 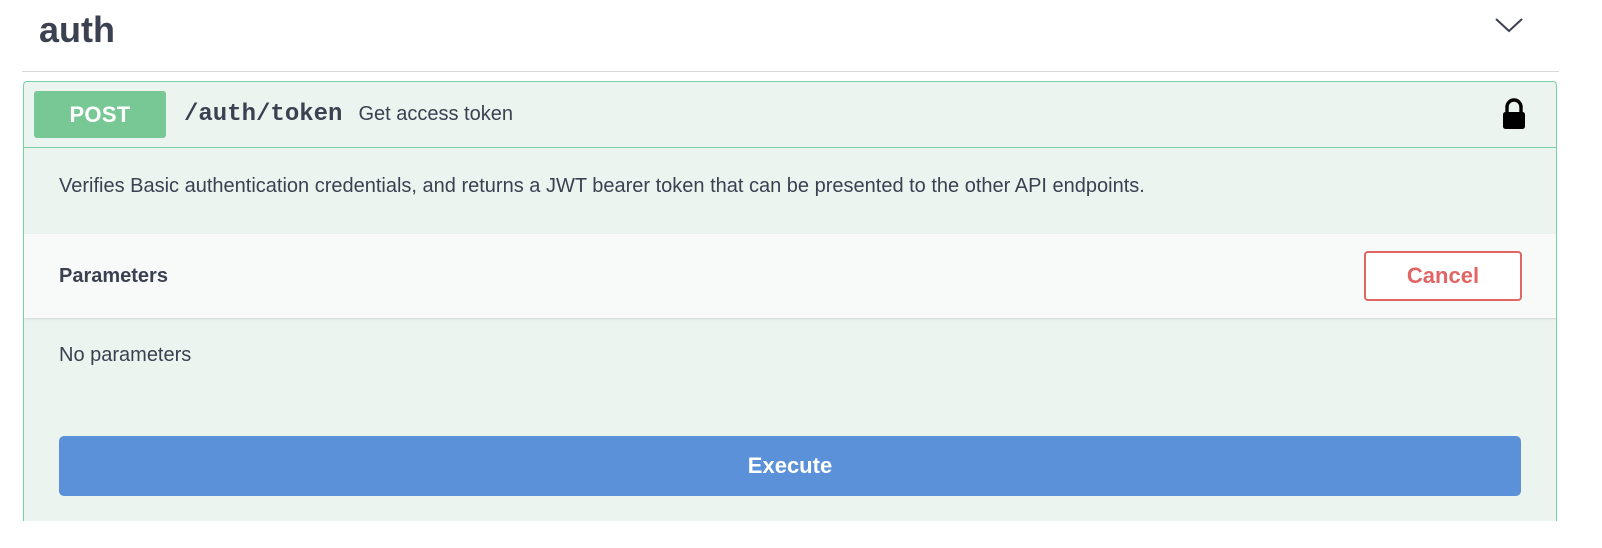 I want to click on parameters-title: Parameters, so click(x=113, y=275).